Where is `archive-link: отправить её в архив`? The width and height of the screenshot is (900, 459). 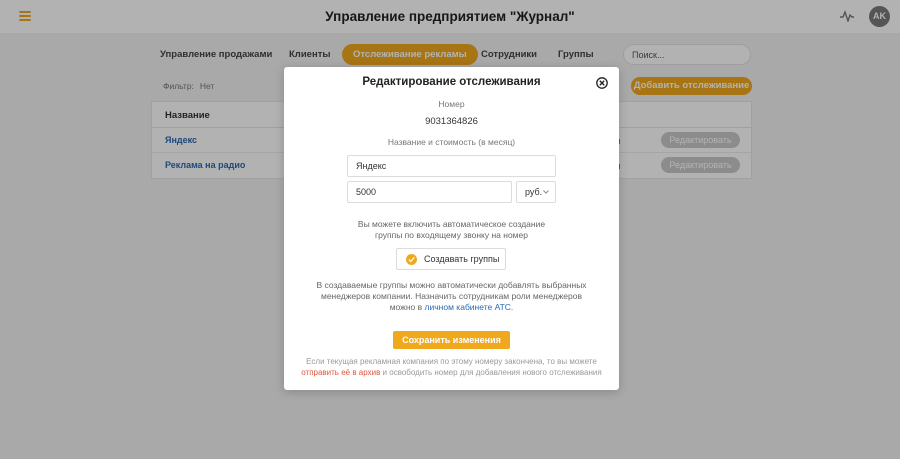 archive-link: отправить её в архив is located at coordinates (340, 372).